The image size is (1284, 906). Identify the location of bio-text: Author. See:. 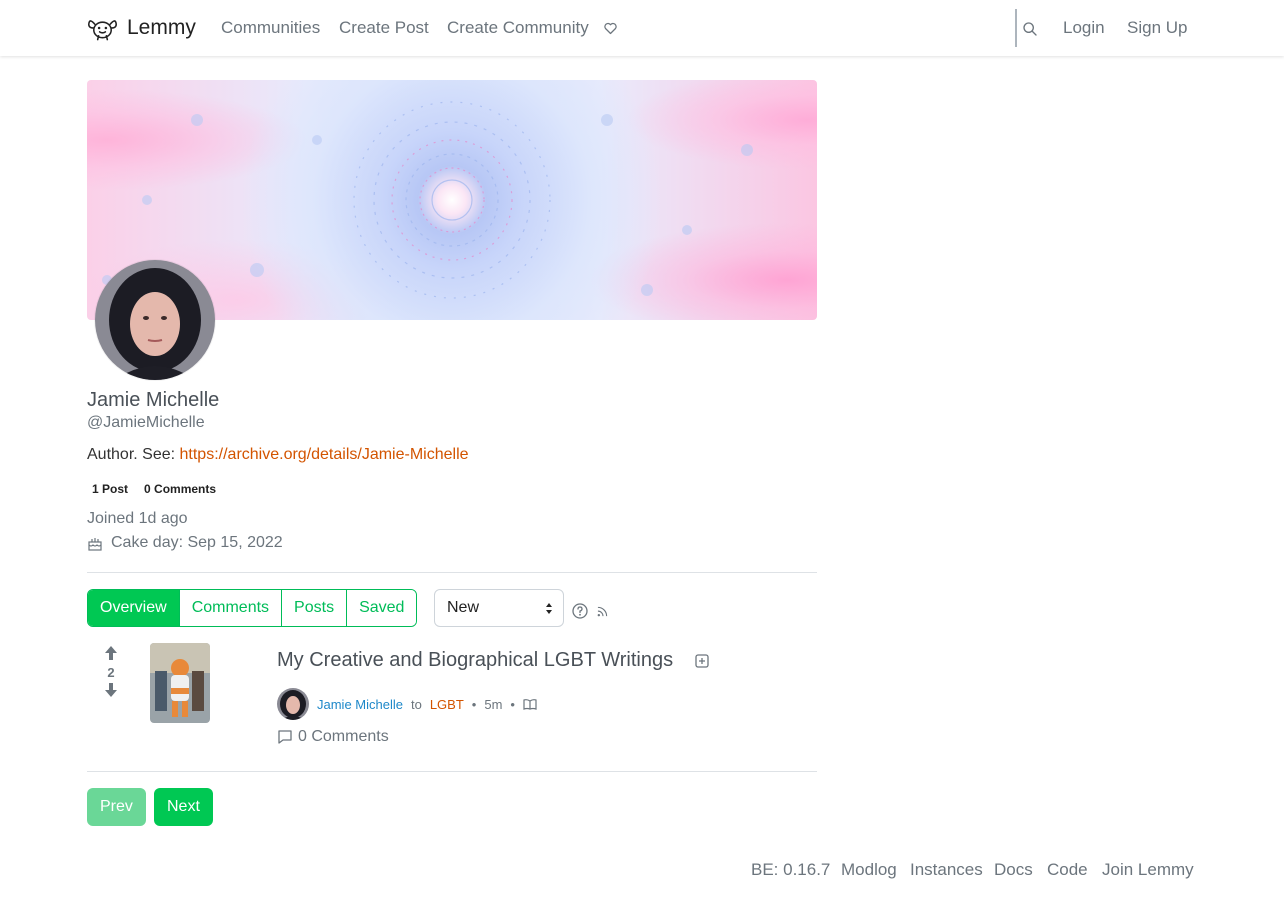
(131, 454).